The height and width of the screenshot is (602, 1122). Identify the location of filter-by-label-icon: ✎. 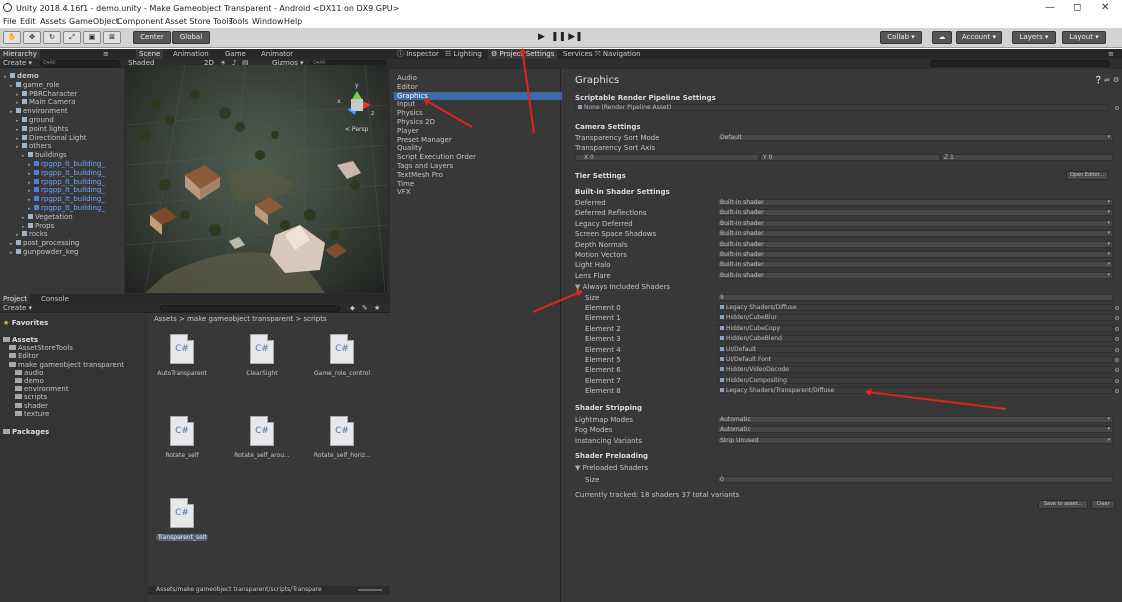
(365, 308).